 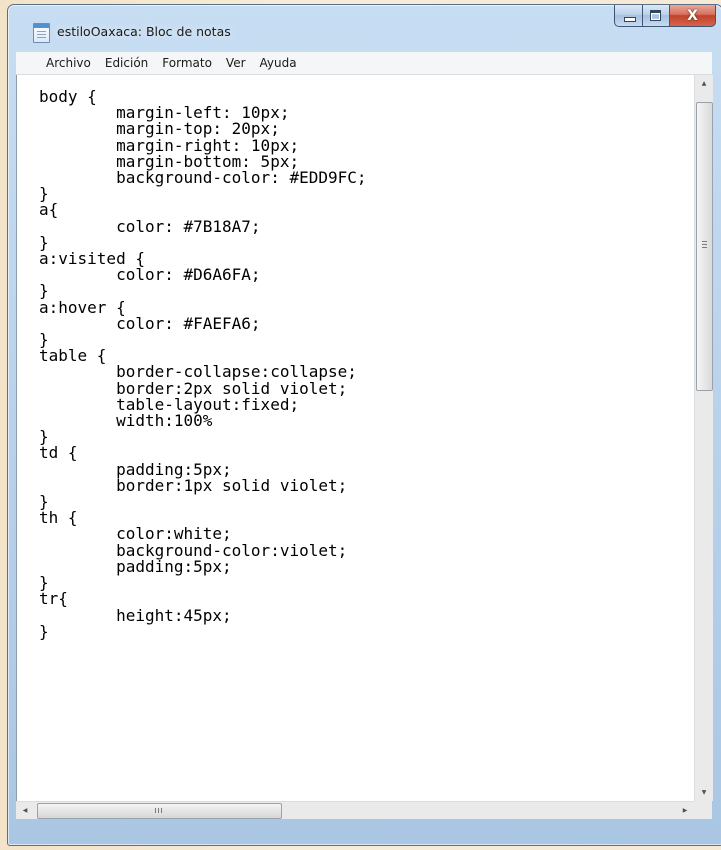 I want to click on vertical-scroll-thumb, so click(x=704, y=246).